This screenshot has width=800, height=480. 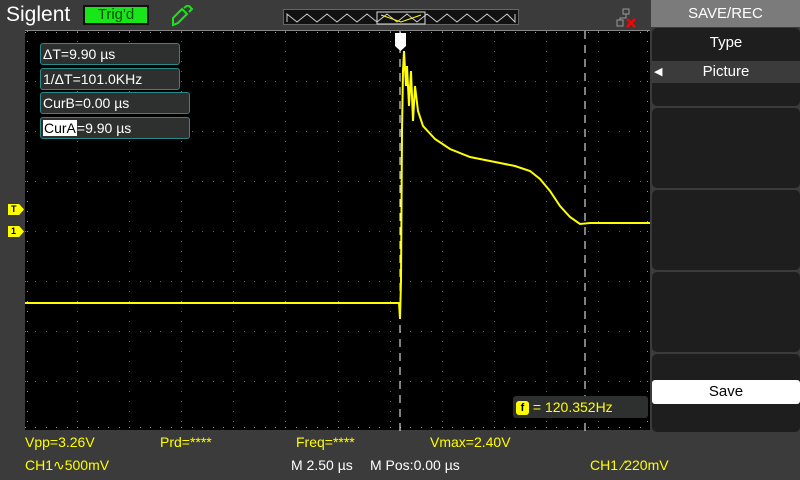 I want to click on cursor-a-value: =9.90 µs, so click(x=104, y=128).